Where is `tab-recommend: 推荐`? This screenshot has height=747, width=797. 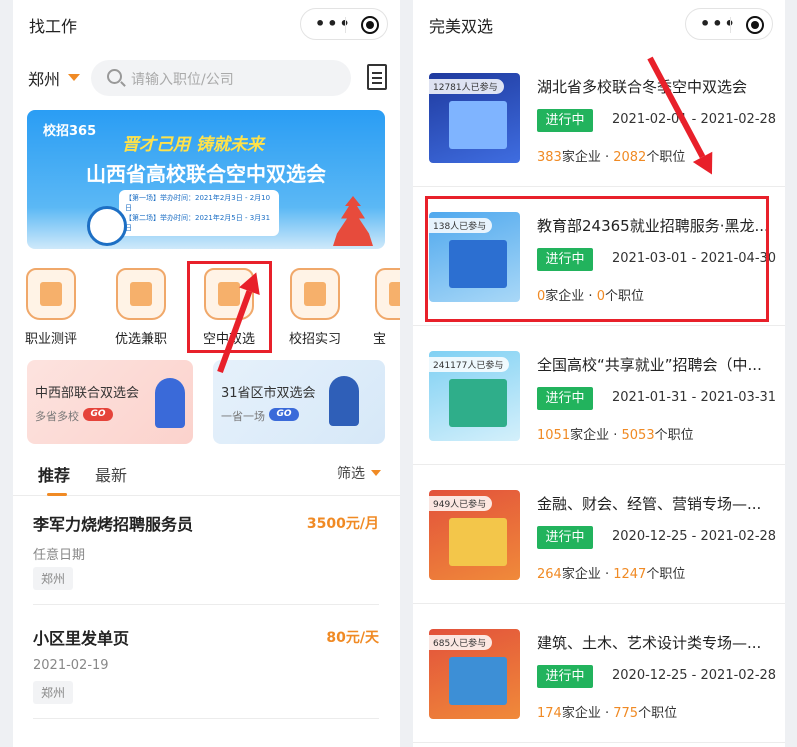 tab-recommend: 推荐 is located at coordinates (54, 474).